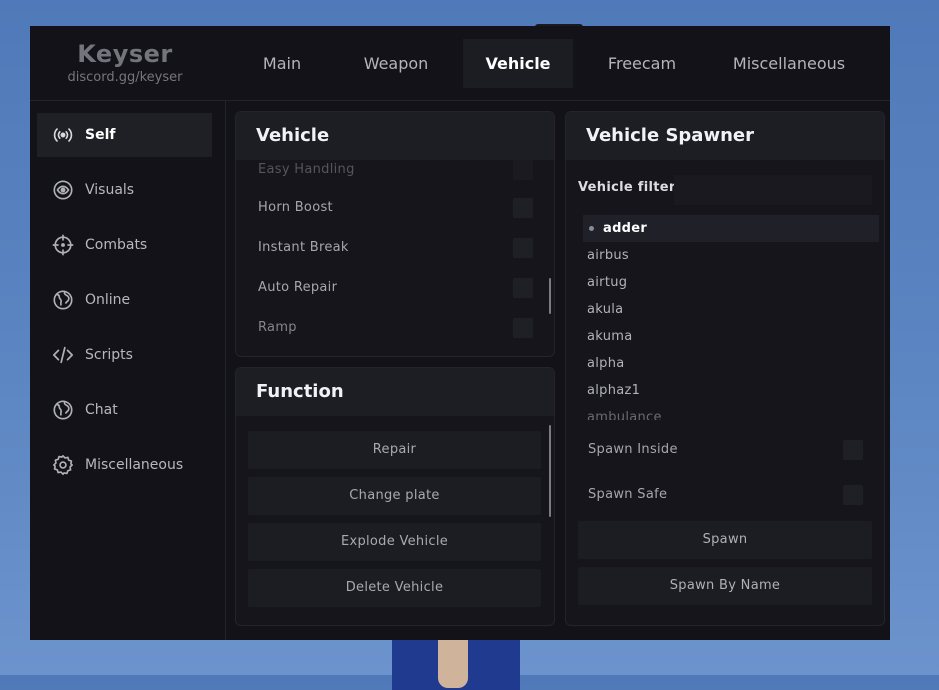 The height and width of the screenshot is (690, 939). What do you see at coordinates (63, 355) in the screenshot?
I see `code-icon` at bounding box center [63, 355].